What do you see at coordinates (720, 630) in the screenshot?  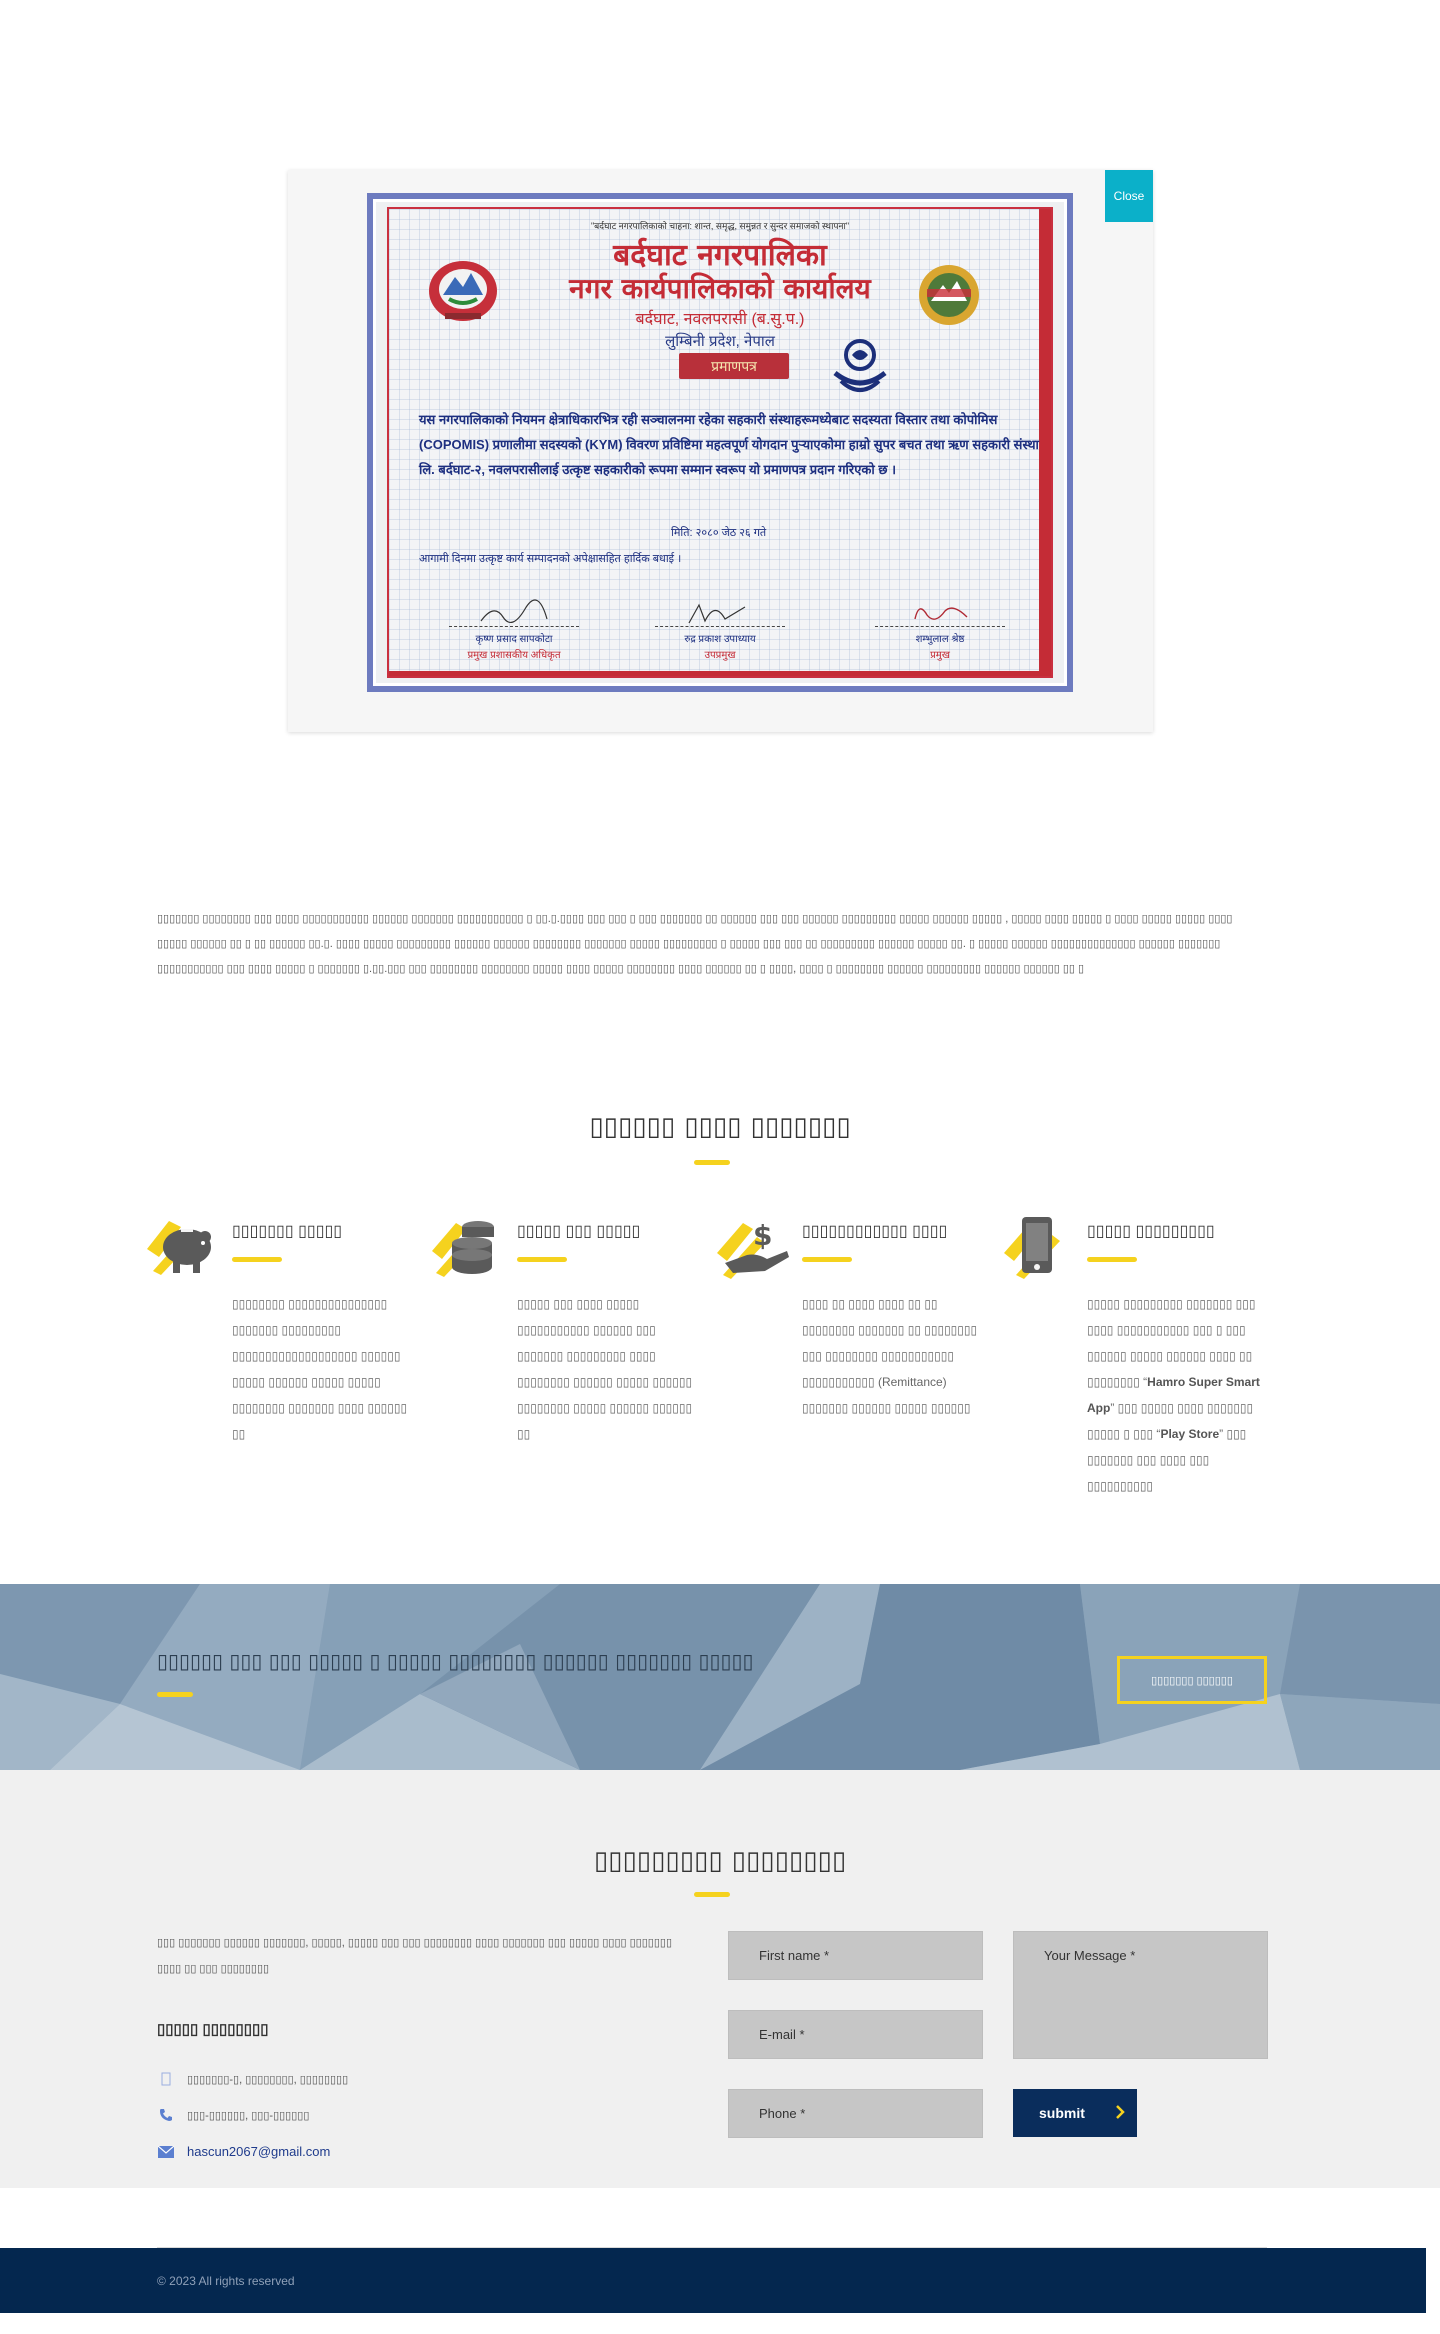 I see `signatory-2: रुद्र प्रकाश उपाध्याय उपप्रमुख` at bounding box center [720, 630].